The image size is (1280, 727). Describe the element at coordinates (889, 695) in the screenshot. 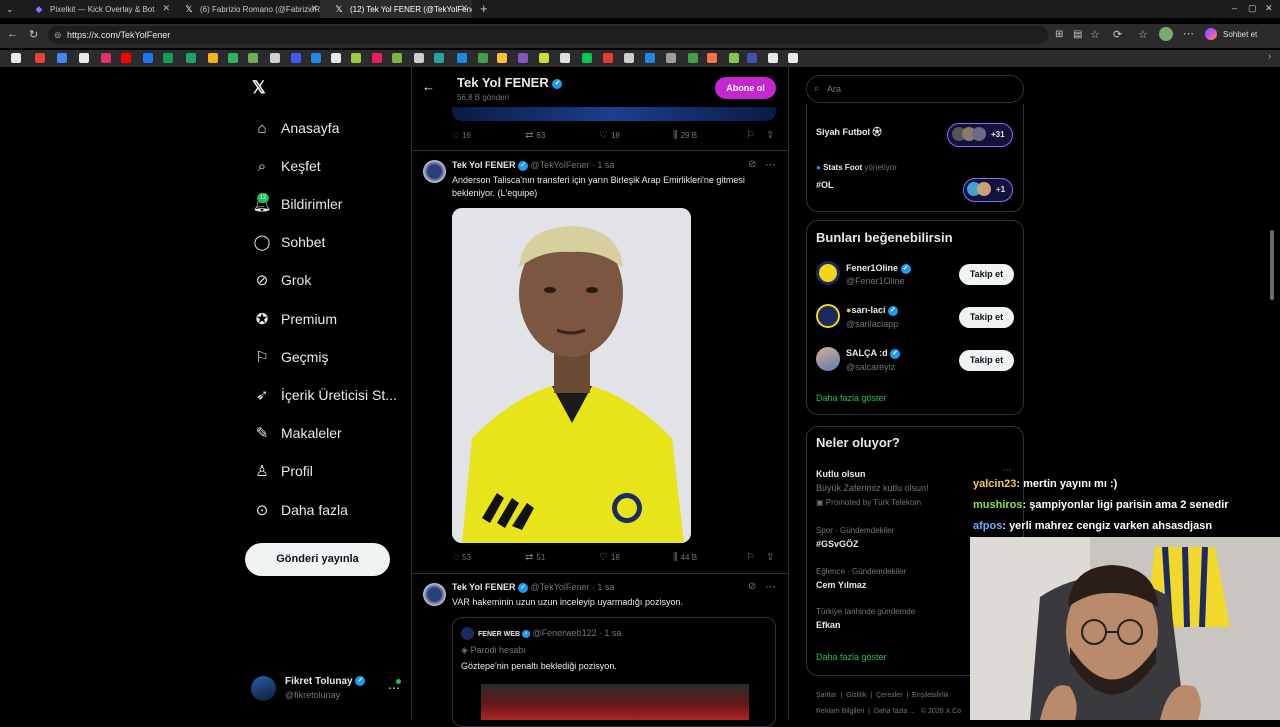

I see `footer-link: Çerezler` at that location.